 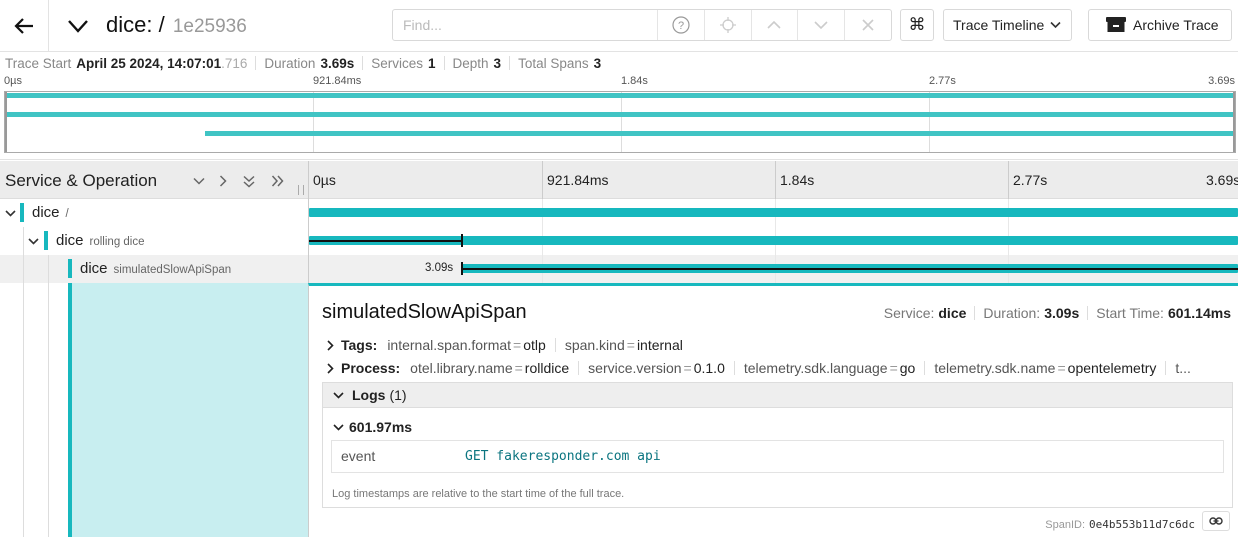 What do you see at coordinates (659, 345) in the screenshot?
I see `tag-value: internal` at bounding box center [659, 345].